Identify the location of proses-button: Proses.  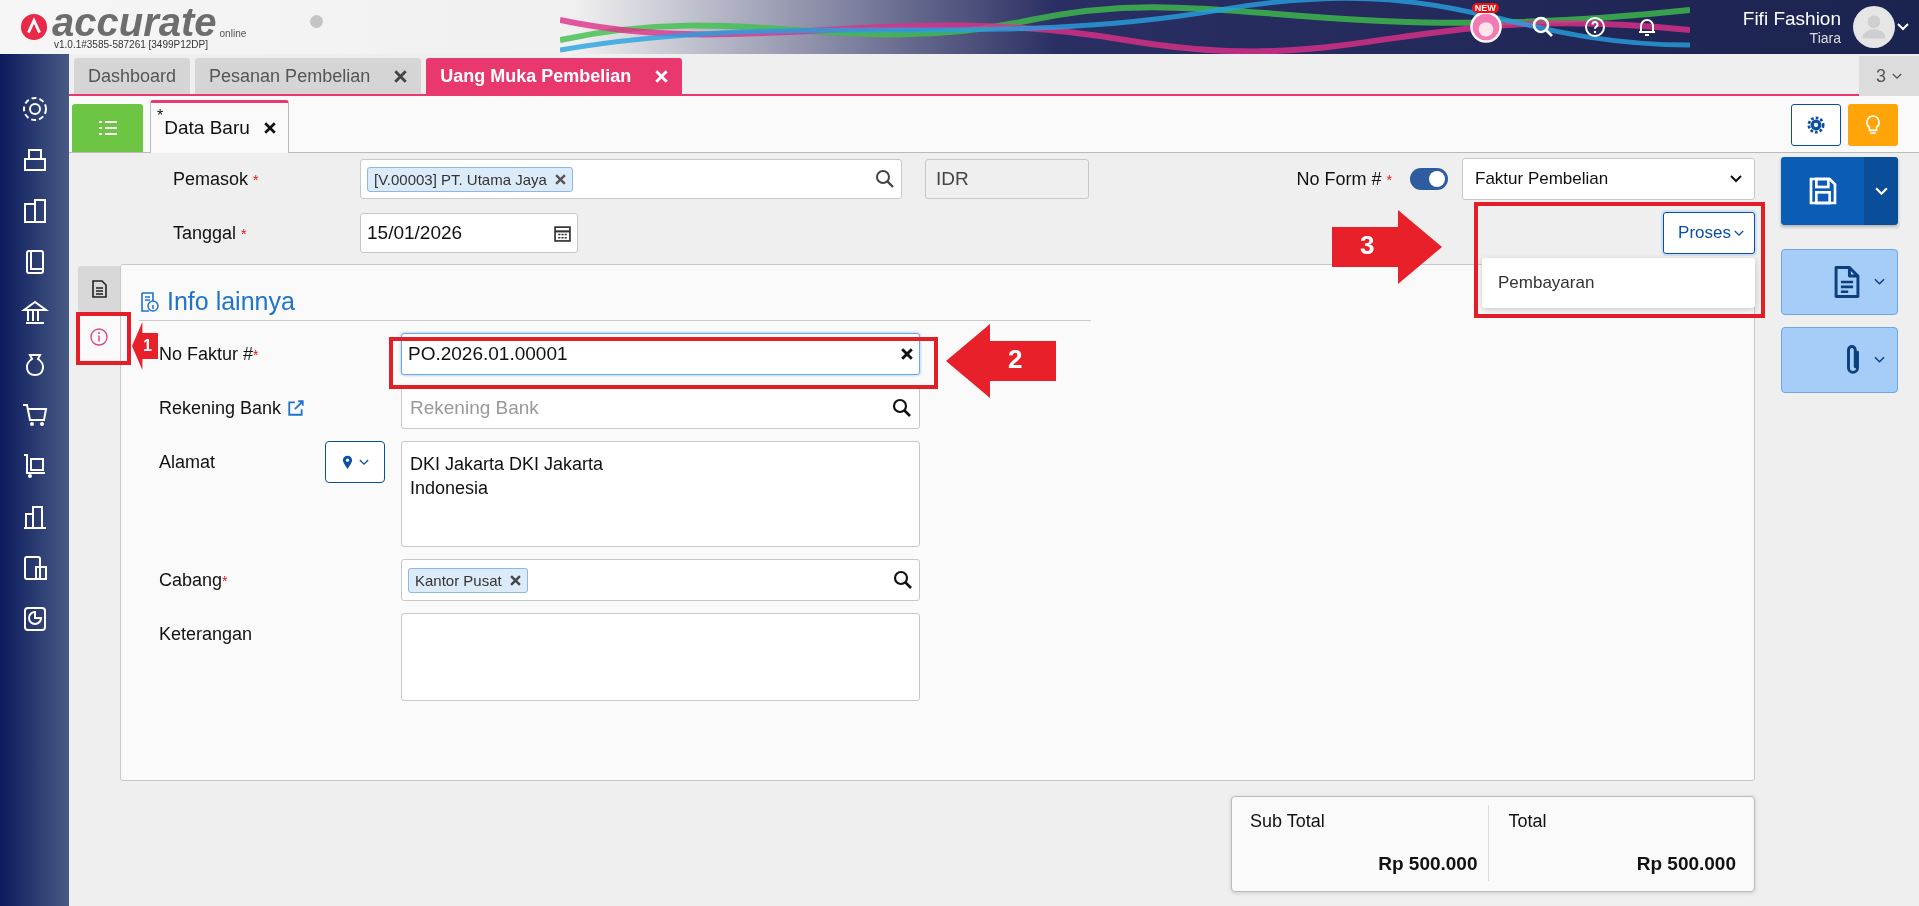
(1709, 233).